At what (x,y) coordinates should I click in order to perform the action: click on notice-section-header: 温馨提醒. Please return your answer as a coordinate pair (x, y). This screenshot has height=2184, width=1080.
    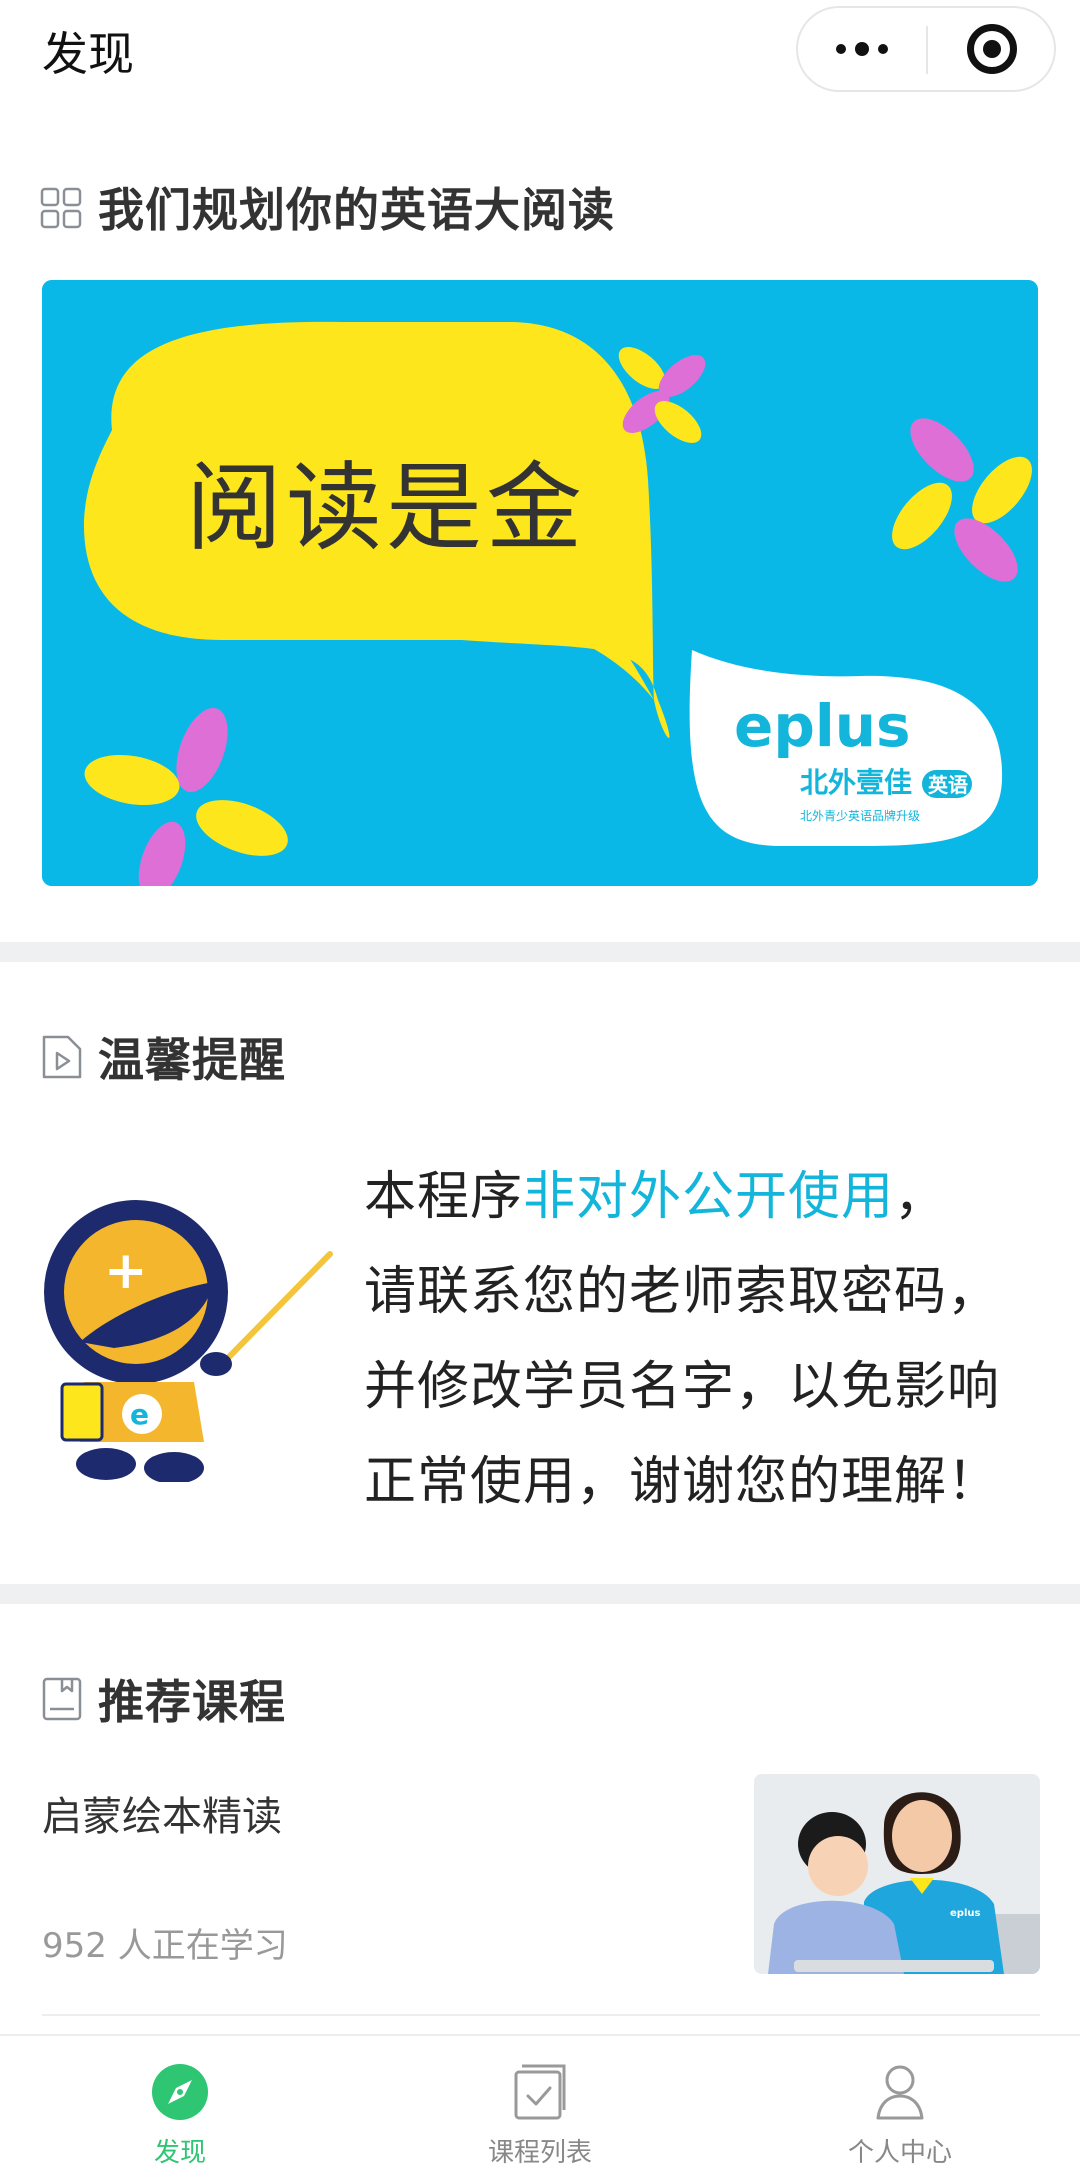
    Looking at the image, I should click on (163, 1057).